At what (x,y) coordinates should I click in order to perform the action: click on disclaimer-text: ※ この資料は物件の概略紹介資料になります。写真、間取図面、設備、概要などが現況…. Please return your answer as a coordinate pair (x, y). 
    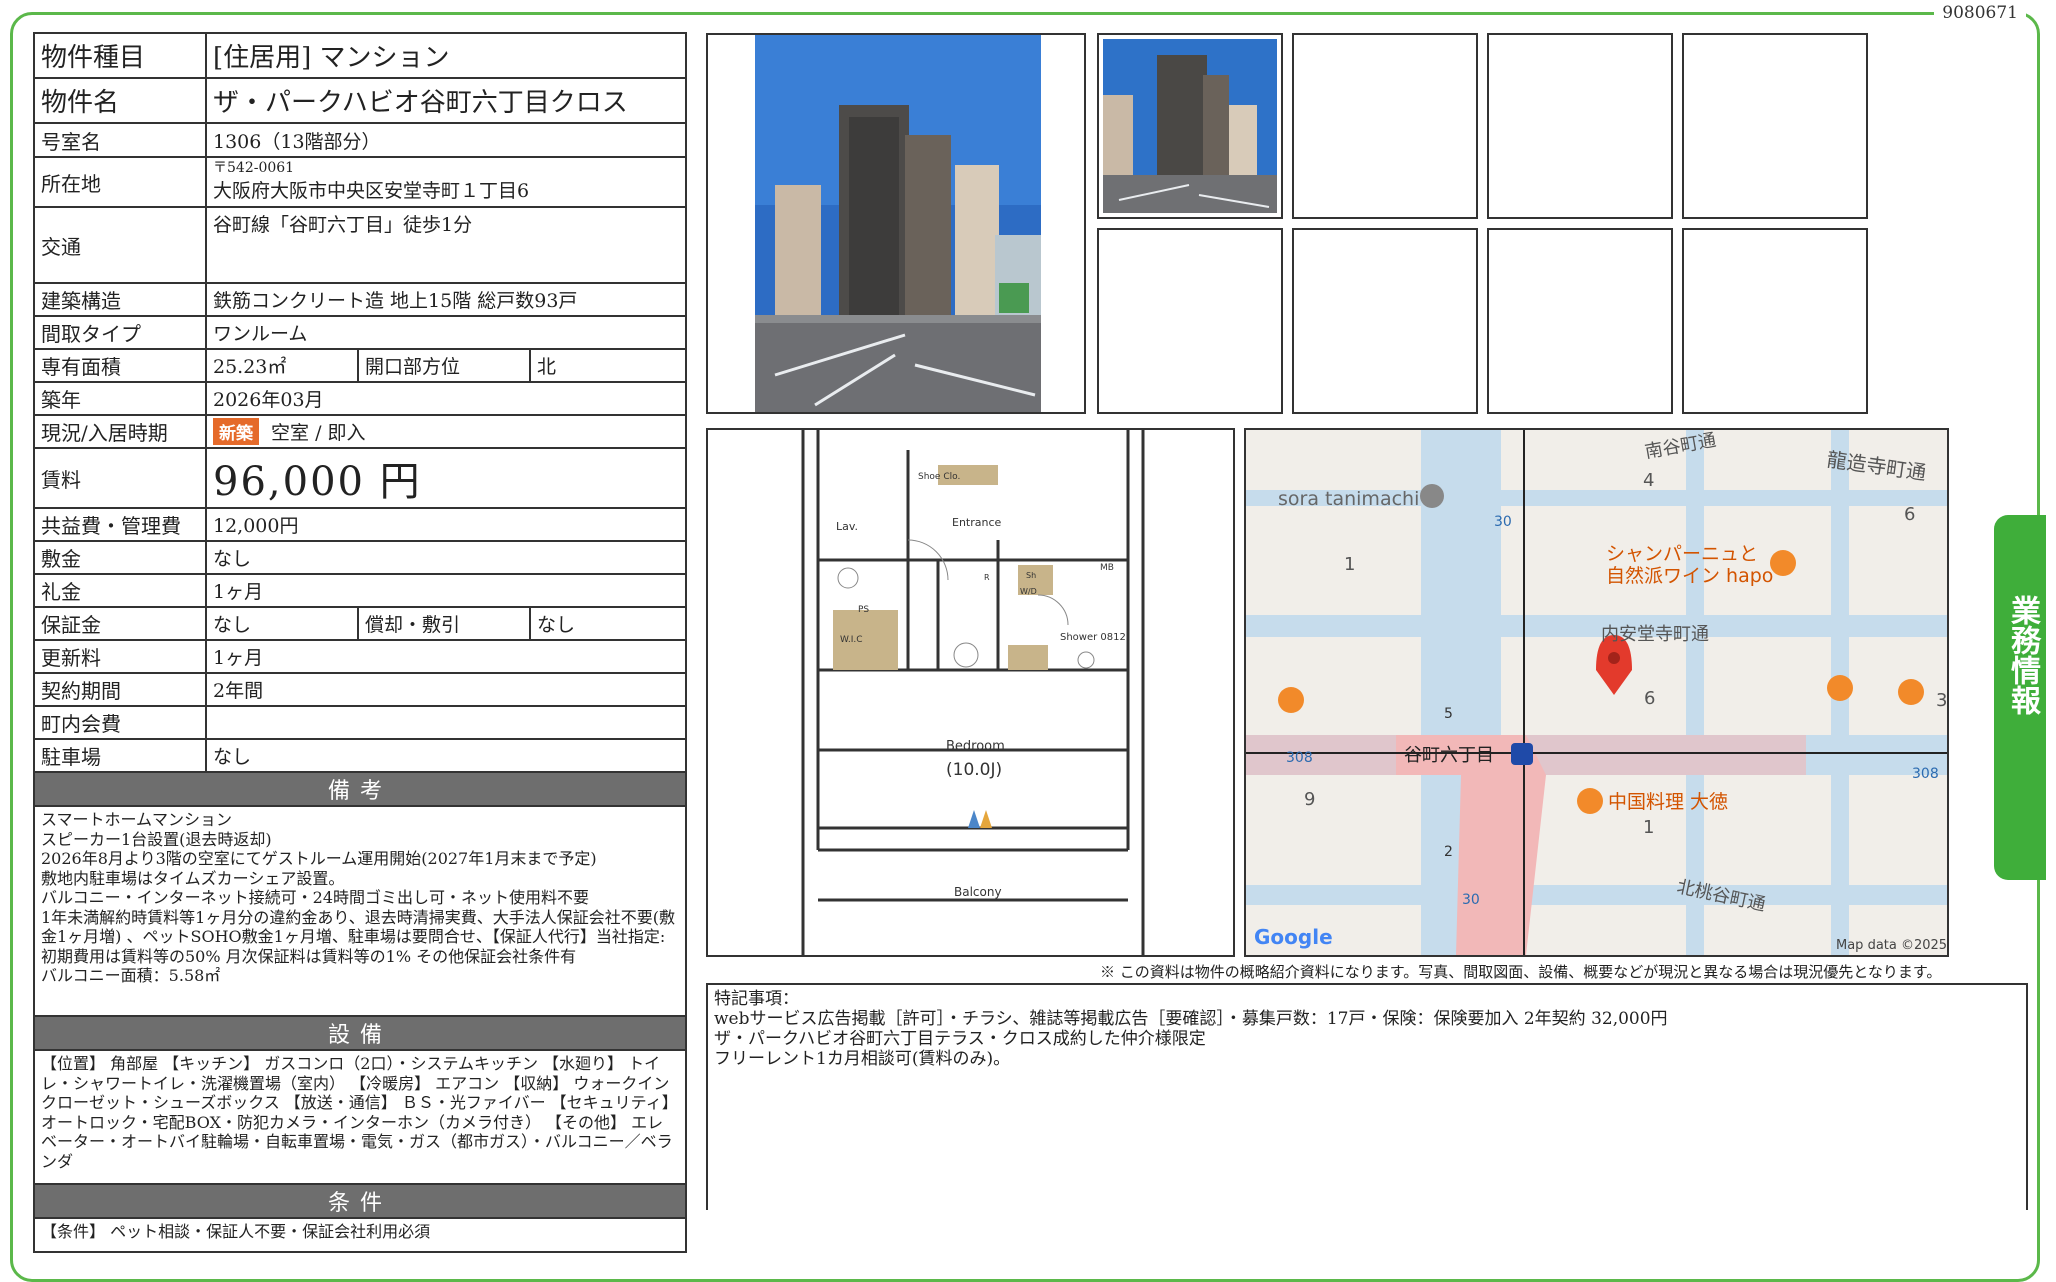
    Looking at the image, I should click on (1521, 972).